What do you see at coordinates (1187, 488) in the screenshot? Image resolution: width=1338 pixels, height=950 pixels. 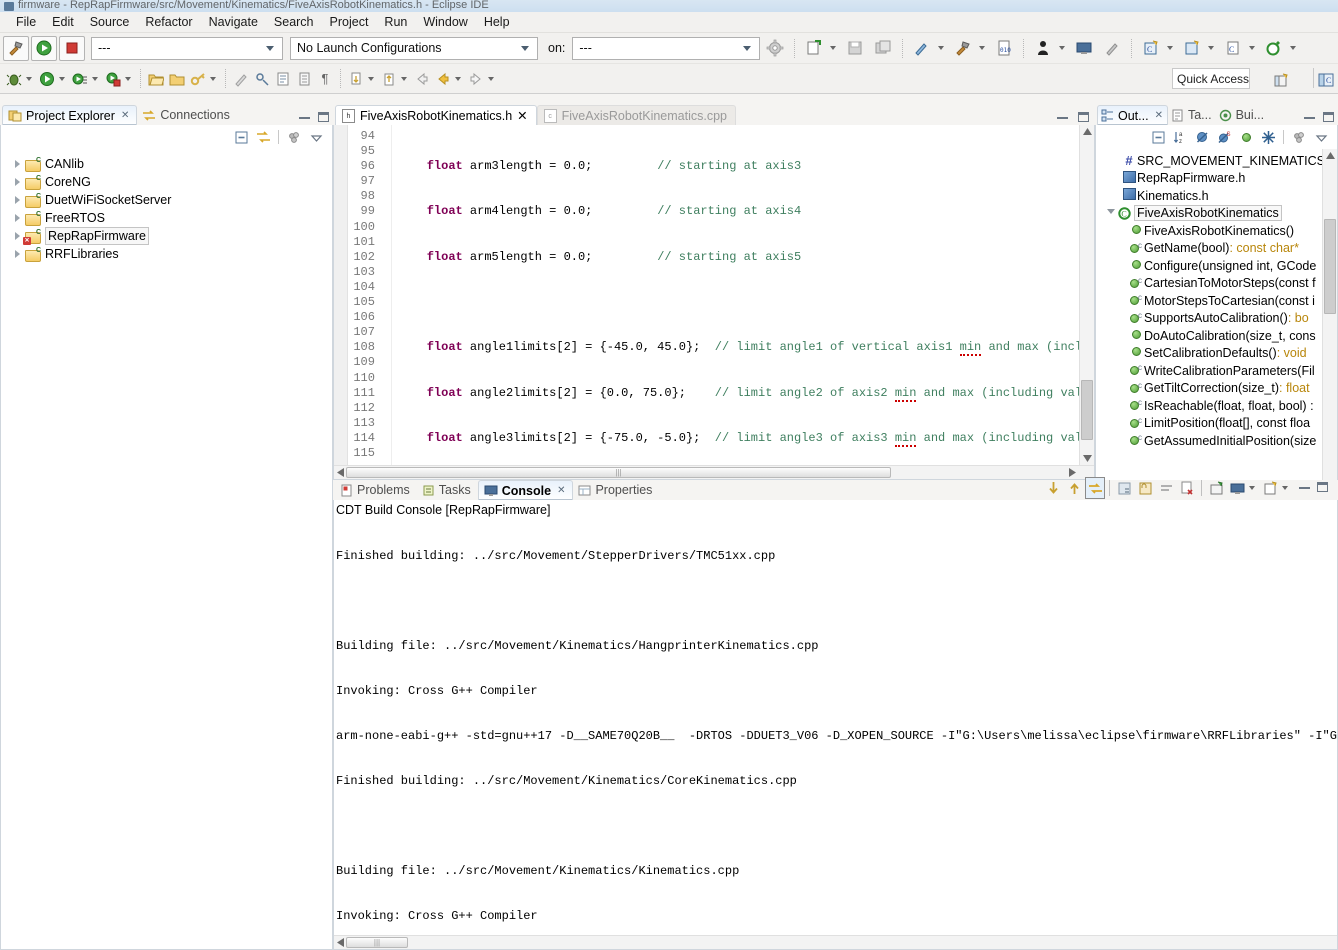 I see `remove-console-icon` at bounding box center [1187, 488].